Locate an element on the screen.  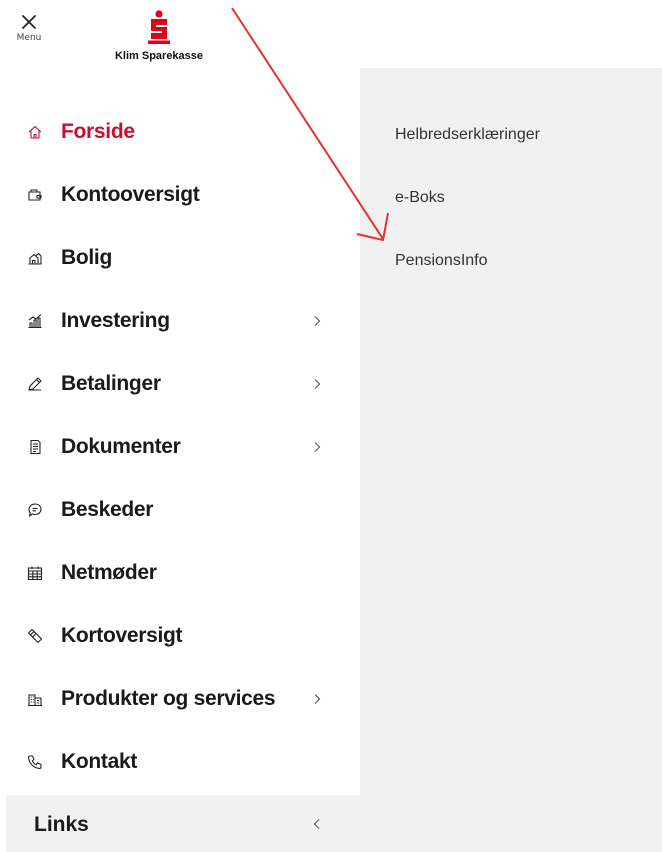
close-menu-button: Menu is located at coordinates (29, 30).